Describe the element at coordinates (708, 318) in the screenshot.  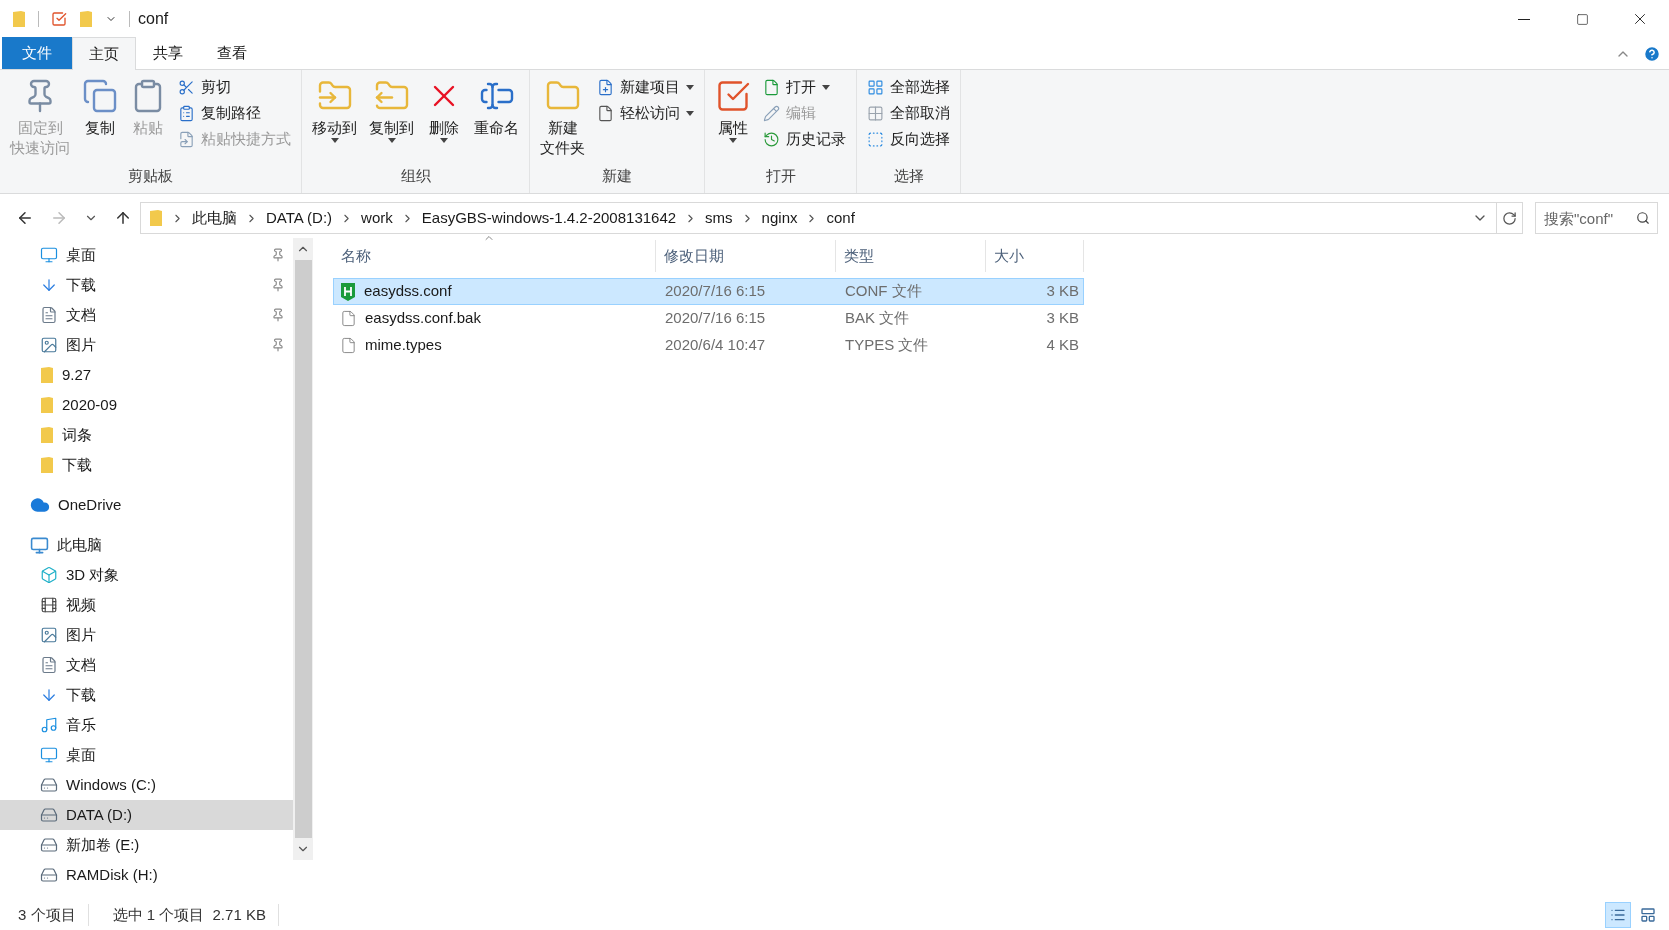
I see `file-row: easydss.conf.bak 2020/7/16 6:15 BAK 文件 3 KB` at that location.